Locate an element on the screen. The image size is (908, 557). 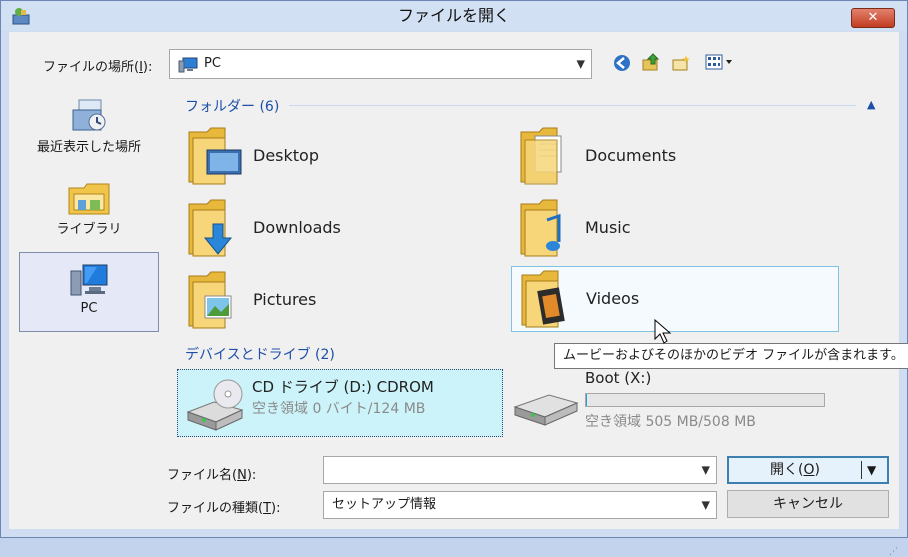
close-button: ✕ is located at coordinates (873, 18).